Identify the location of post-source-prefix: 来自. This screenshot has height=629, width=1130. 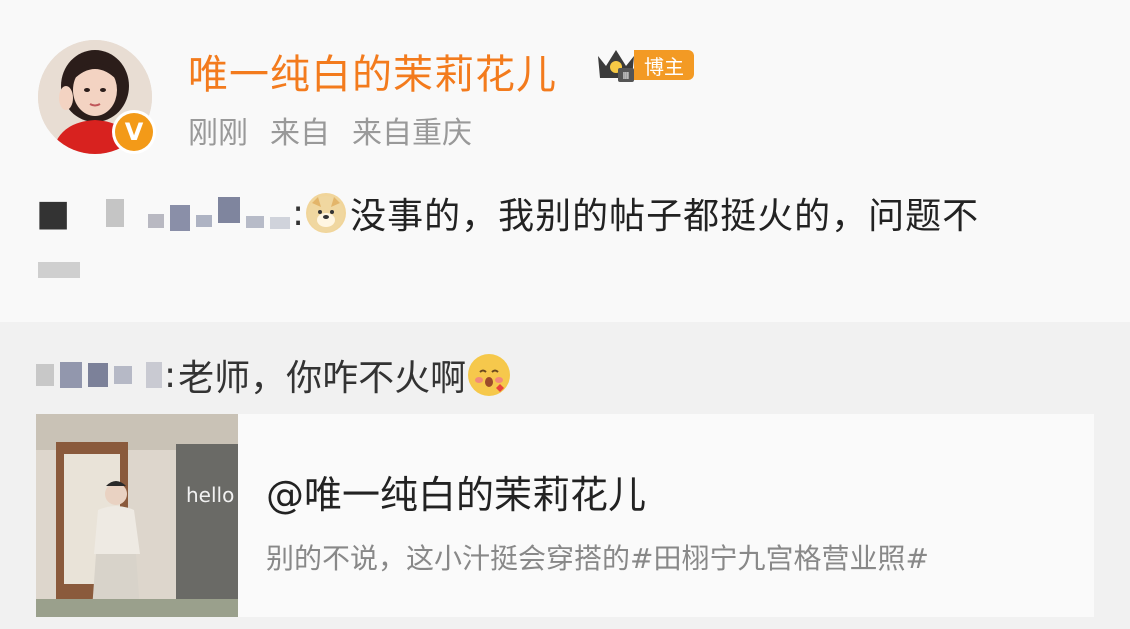
(300, 133).